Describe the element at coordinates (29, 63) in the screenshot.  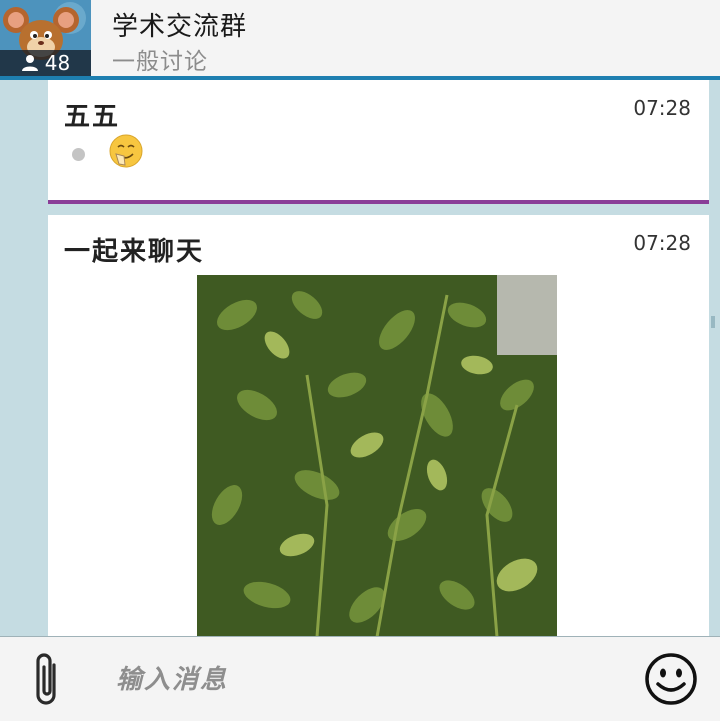
I see `person-icon` at that location.